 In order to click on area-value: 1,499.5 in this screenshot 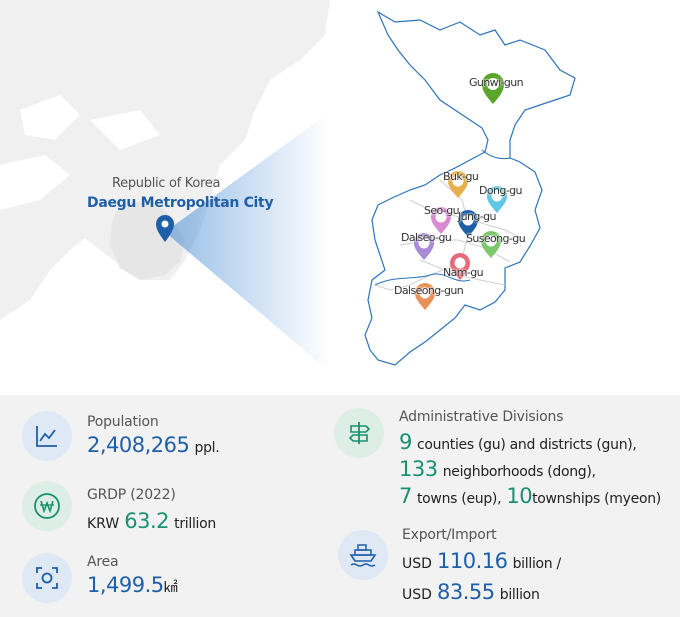, I will do `click(125, 585)`.